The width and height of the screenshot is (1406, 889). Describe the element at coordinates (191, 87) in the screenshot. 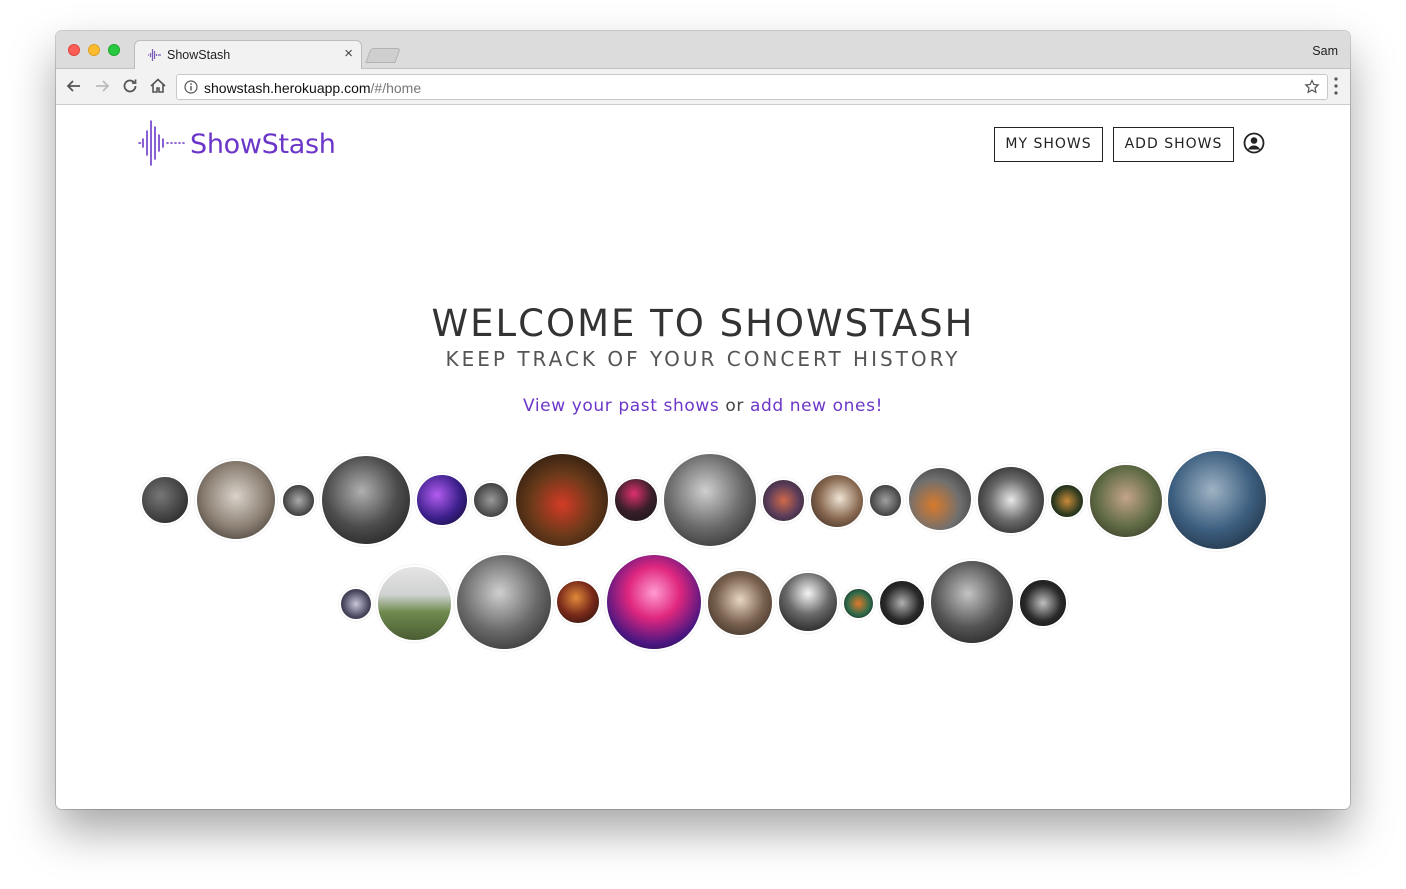

I see `info-icon` at that location.